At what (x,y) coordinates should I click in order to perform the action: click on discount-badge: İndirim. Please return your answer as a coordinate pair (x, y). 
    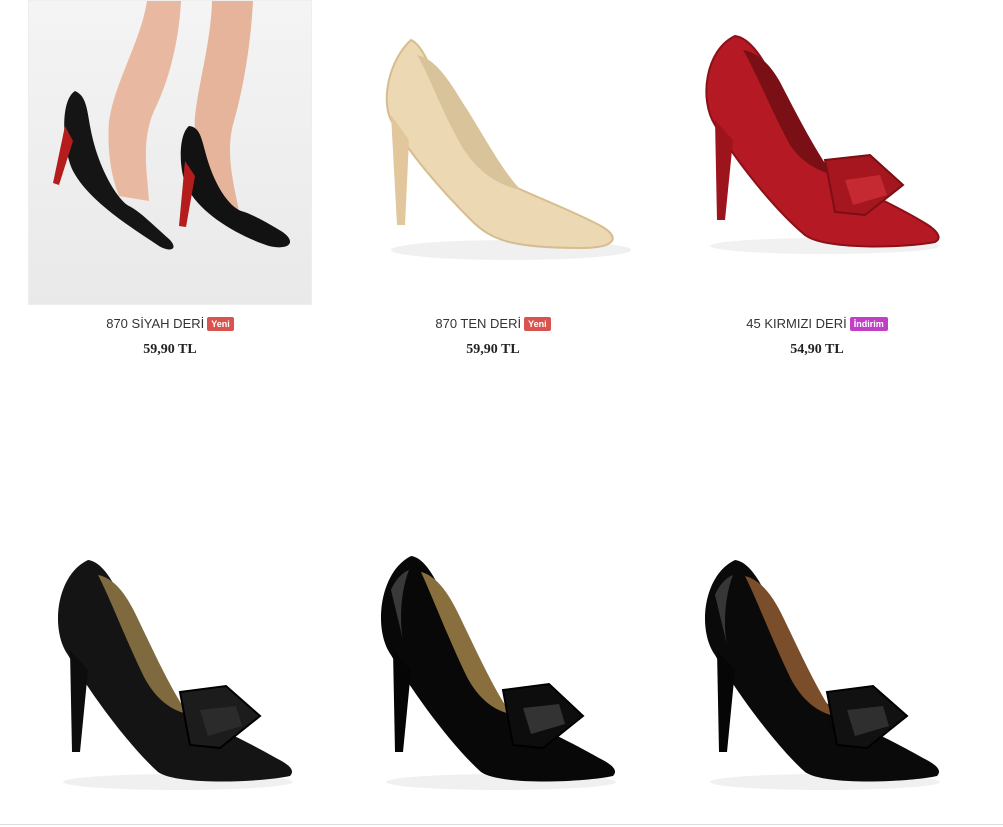
    Looking at the image, I should click on (868, 324).